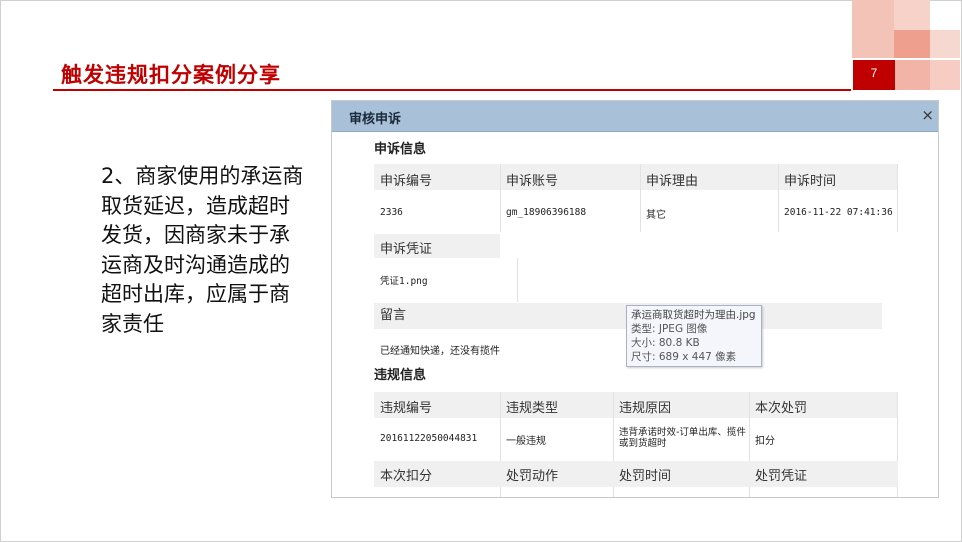  What do you see at coordinates (682, 438) in the screenshot?
I see `violation-reason-value: 违背承诺时效-订单出库、揽件或到货超时` at bounding box center [682, 438].